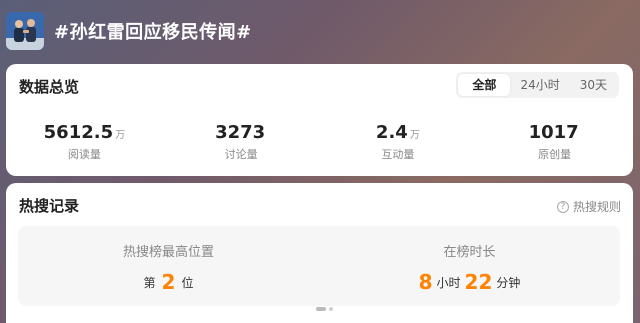 This screenshot has height=323, width=640. What do you see at coordinates (168, 266) in the screenshot?
I see `peak-position: 热搜榜最高位置 第2位` at bounding box center [168, 266].